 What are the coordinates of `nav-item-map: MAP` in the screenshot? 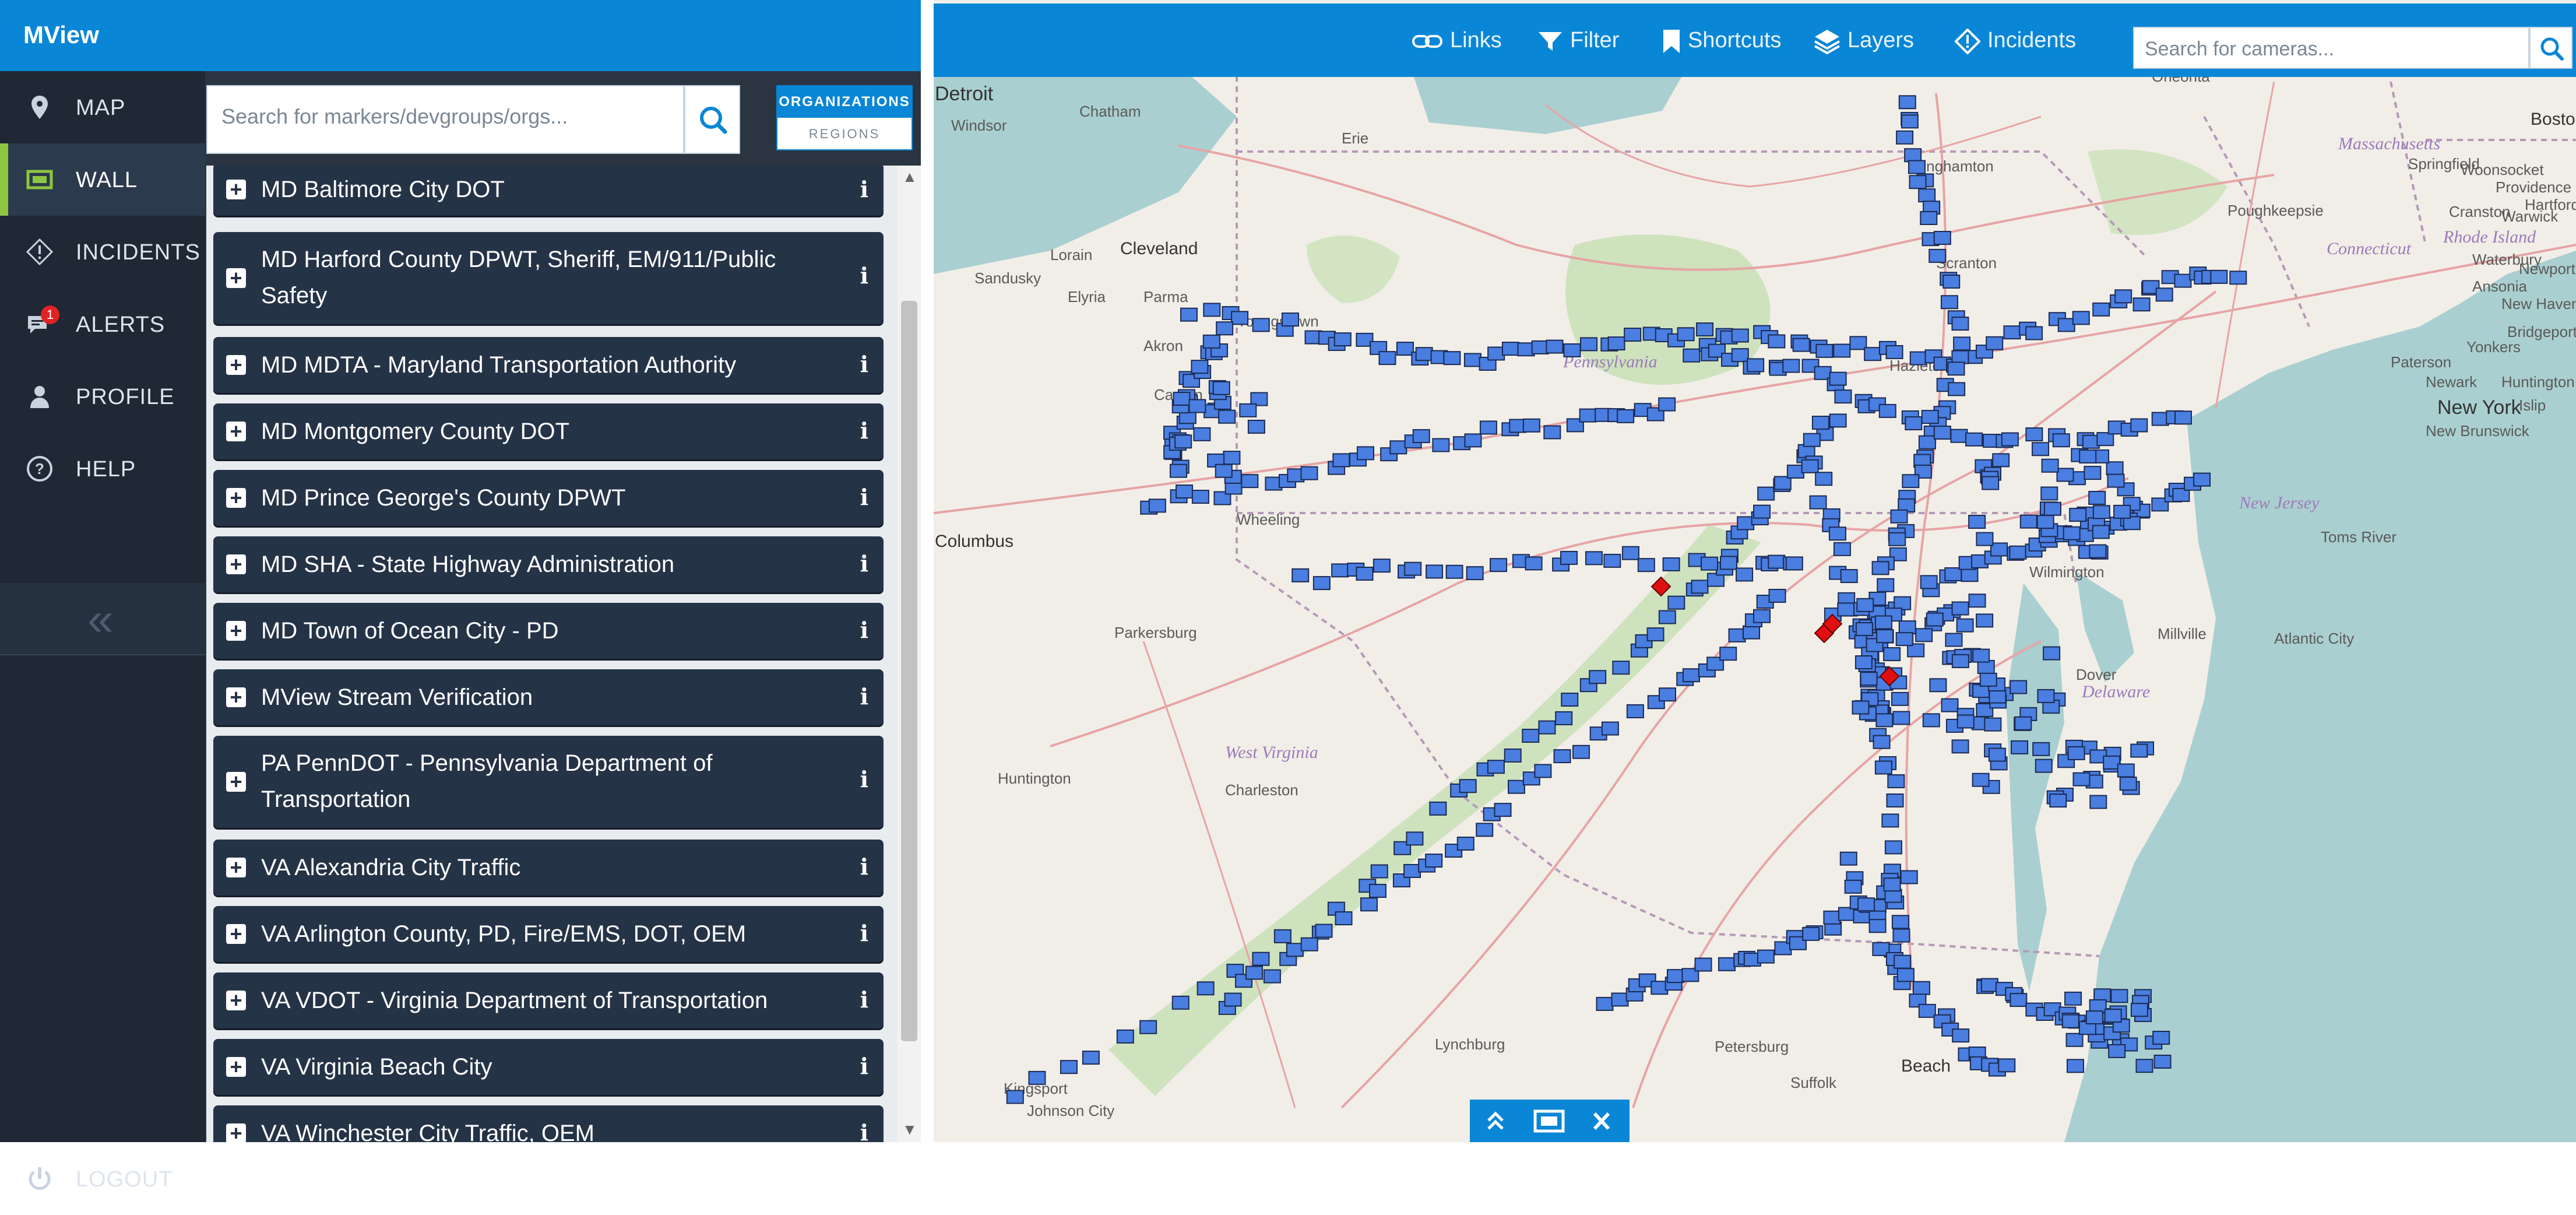 It's located at (103, 107).